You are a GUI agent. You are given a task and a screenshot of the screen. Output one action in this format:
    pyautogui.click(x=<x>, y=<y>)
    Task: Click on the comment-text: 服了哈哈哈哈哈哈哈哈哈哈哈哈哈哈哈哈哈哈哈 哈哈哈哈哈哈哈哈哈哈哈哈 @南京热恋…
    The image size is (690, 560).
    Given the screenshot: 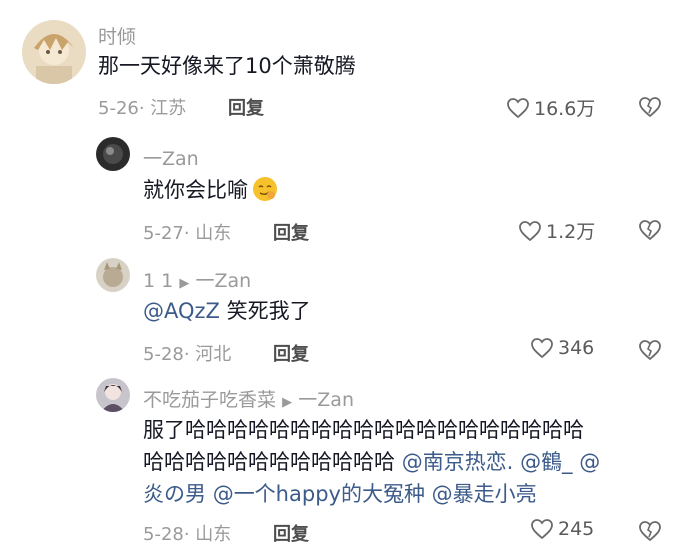 What is the action you would take?
    pyautogui.click(x=371, y=462)
    